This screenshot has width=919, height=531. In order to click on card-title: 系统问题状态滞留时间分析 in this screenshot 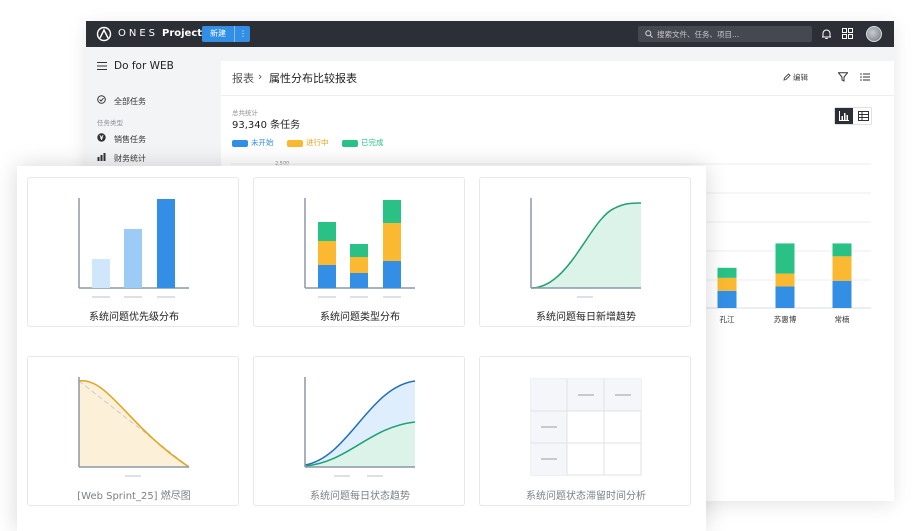, I will do `click(586, 496)`.